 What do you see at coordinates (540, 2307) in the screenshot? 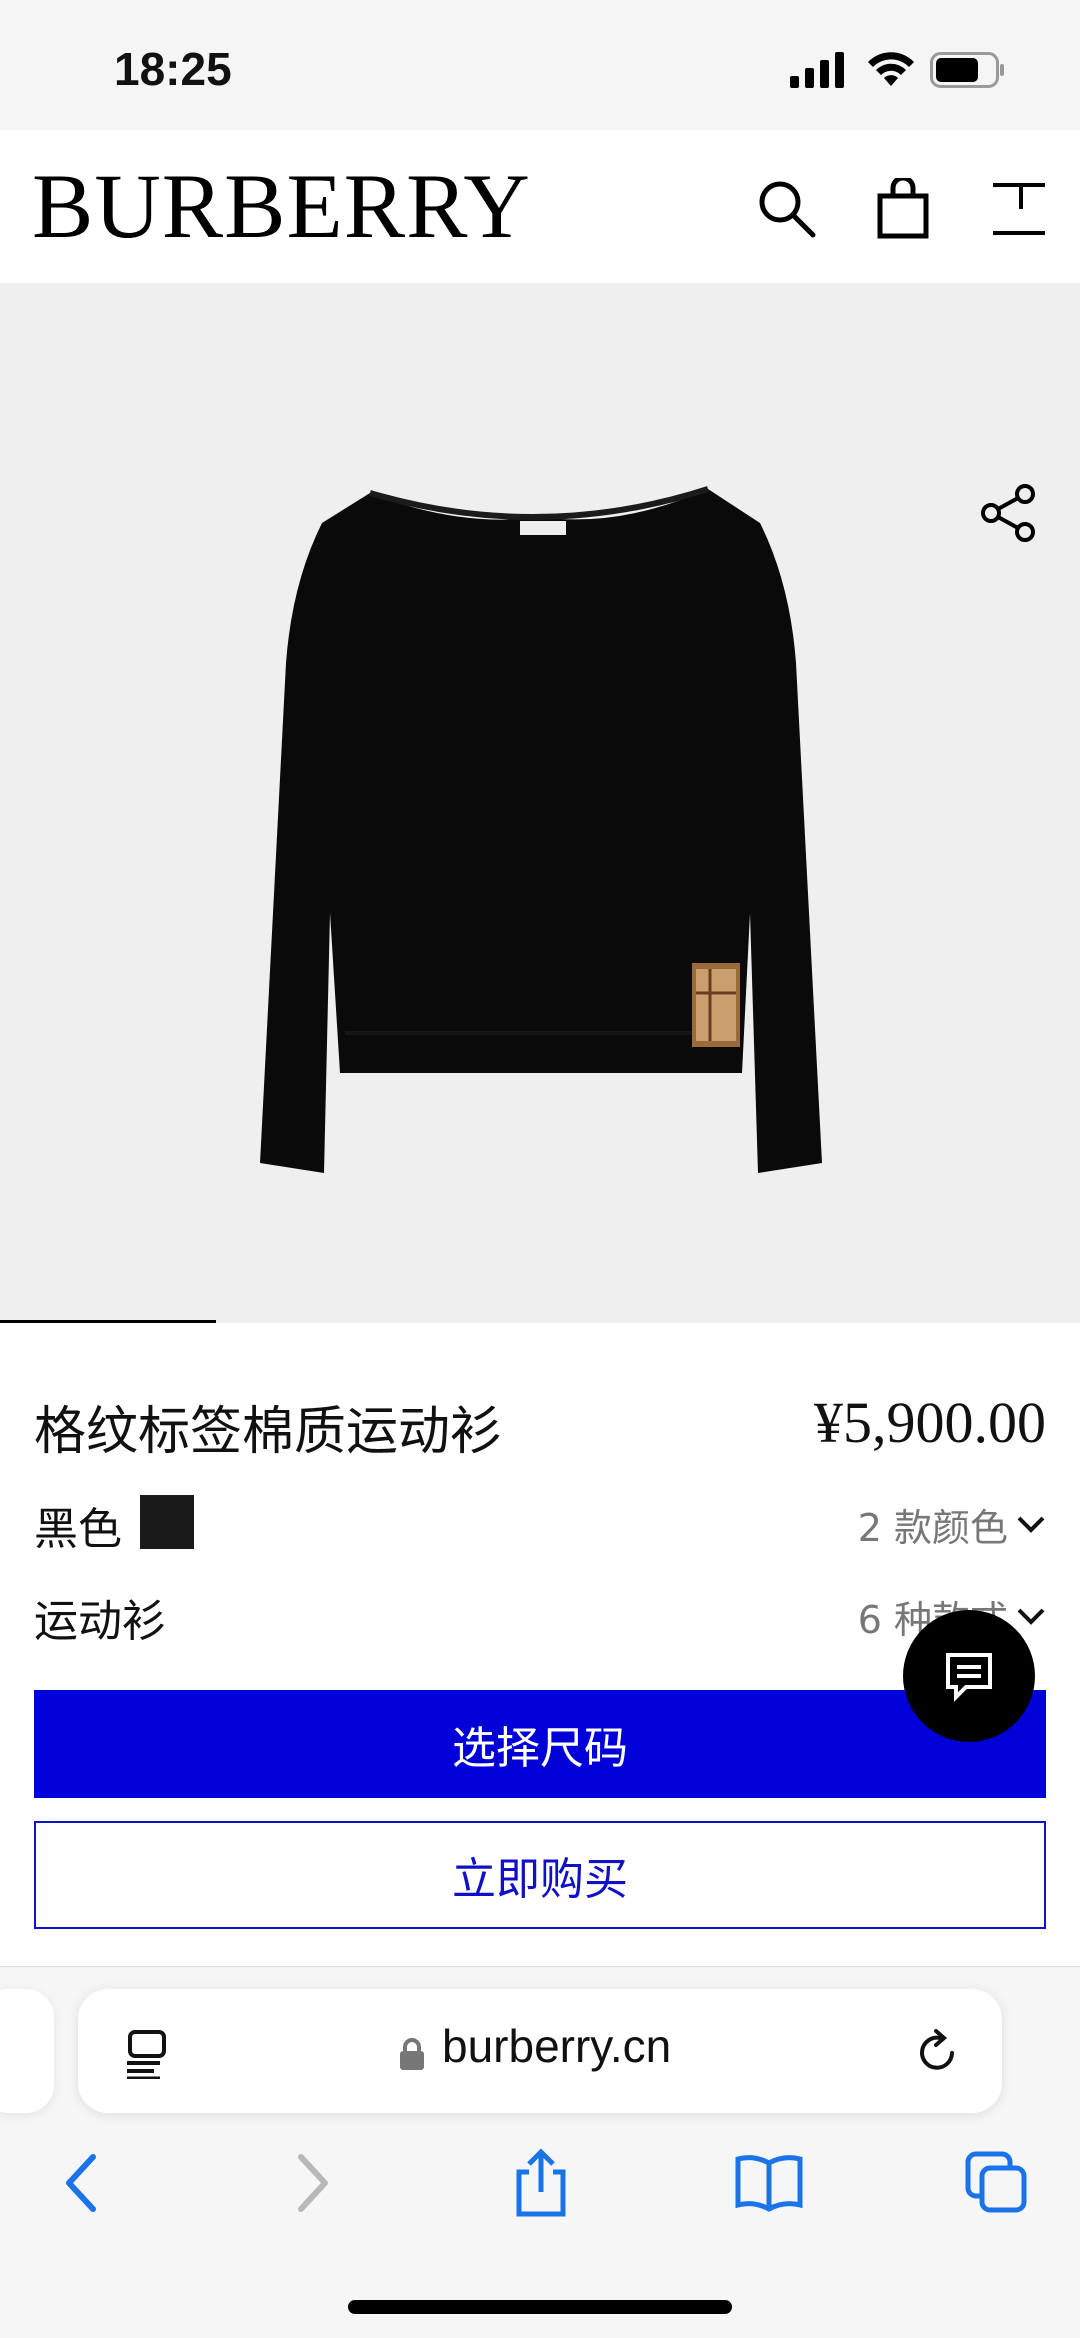
I see `home-indicator` at bounding box center [540, 2307].